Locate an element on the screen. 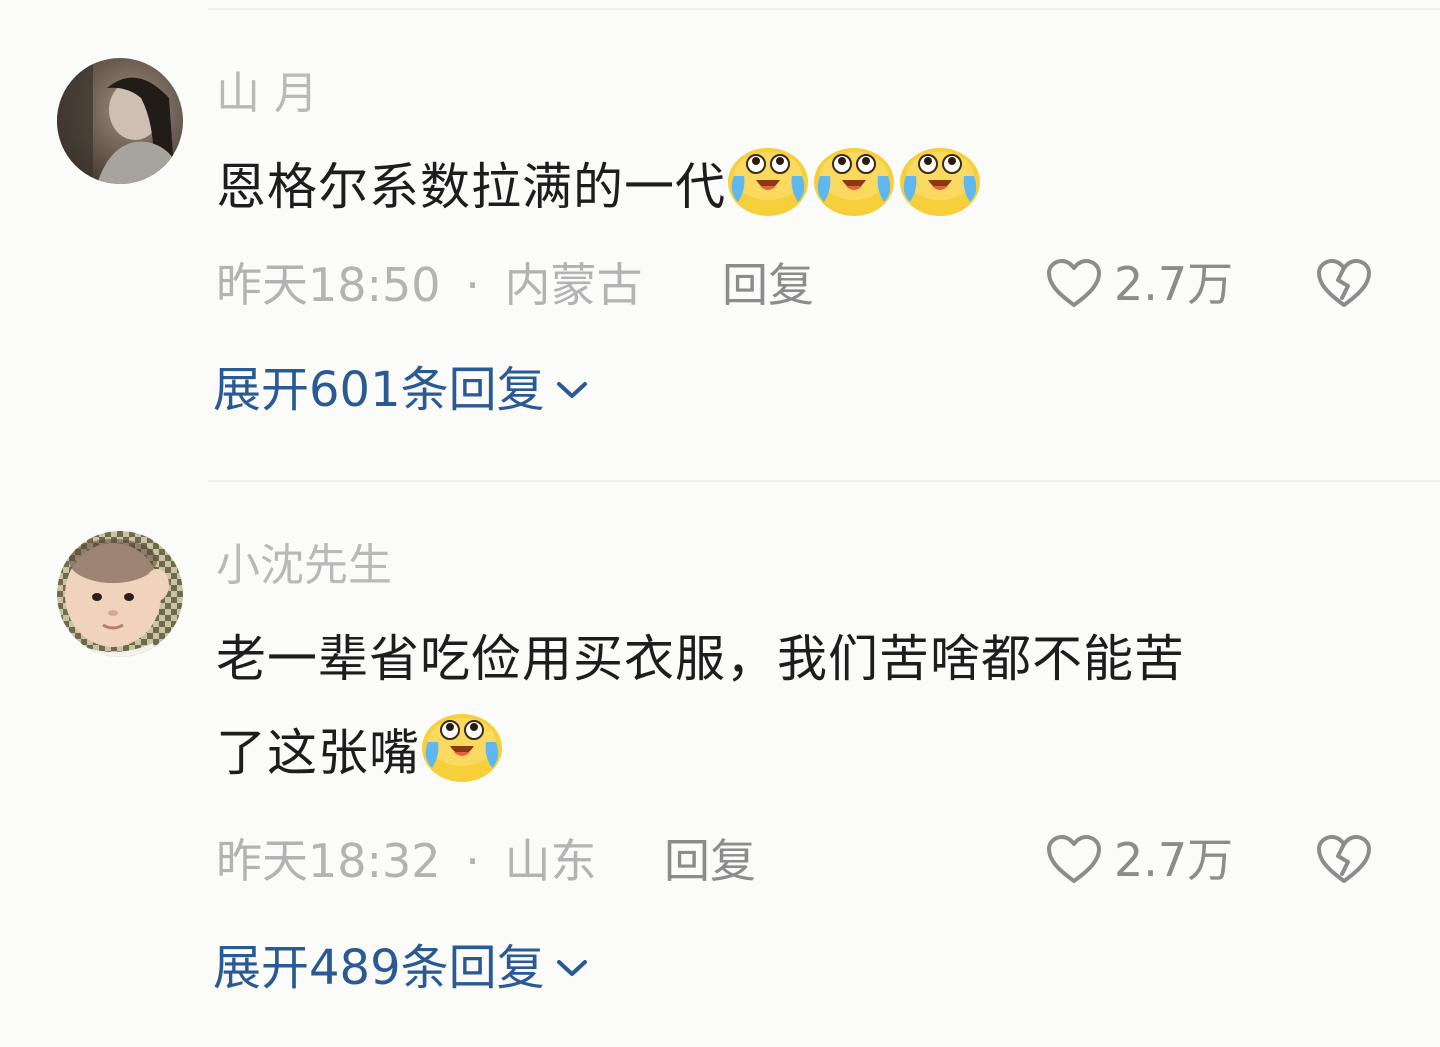 The image size is (1440, 1047). username: 山 月 is located at coordinates (267, 94).